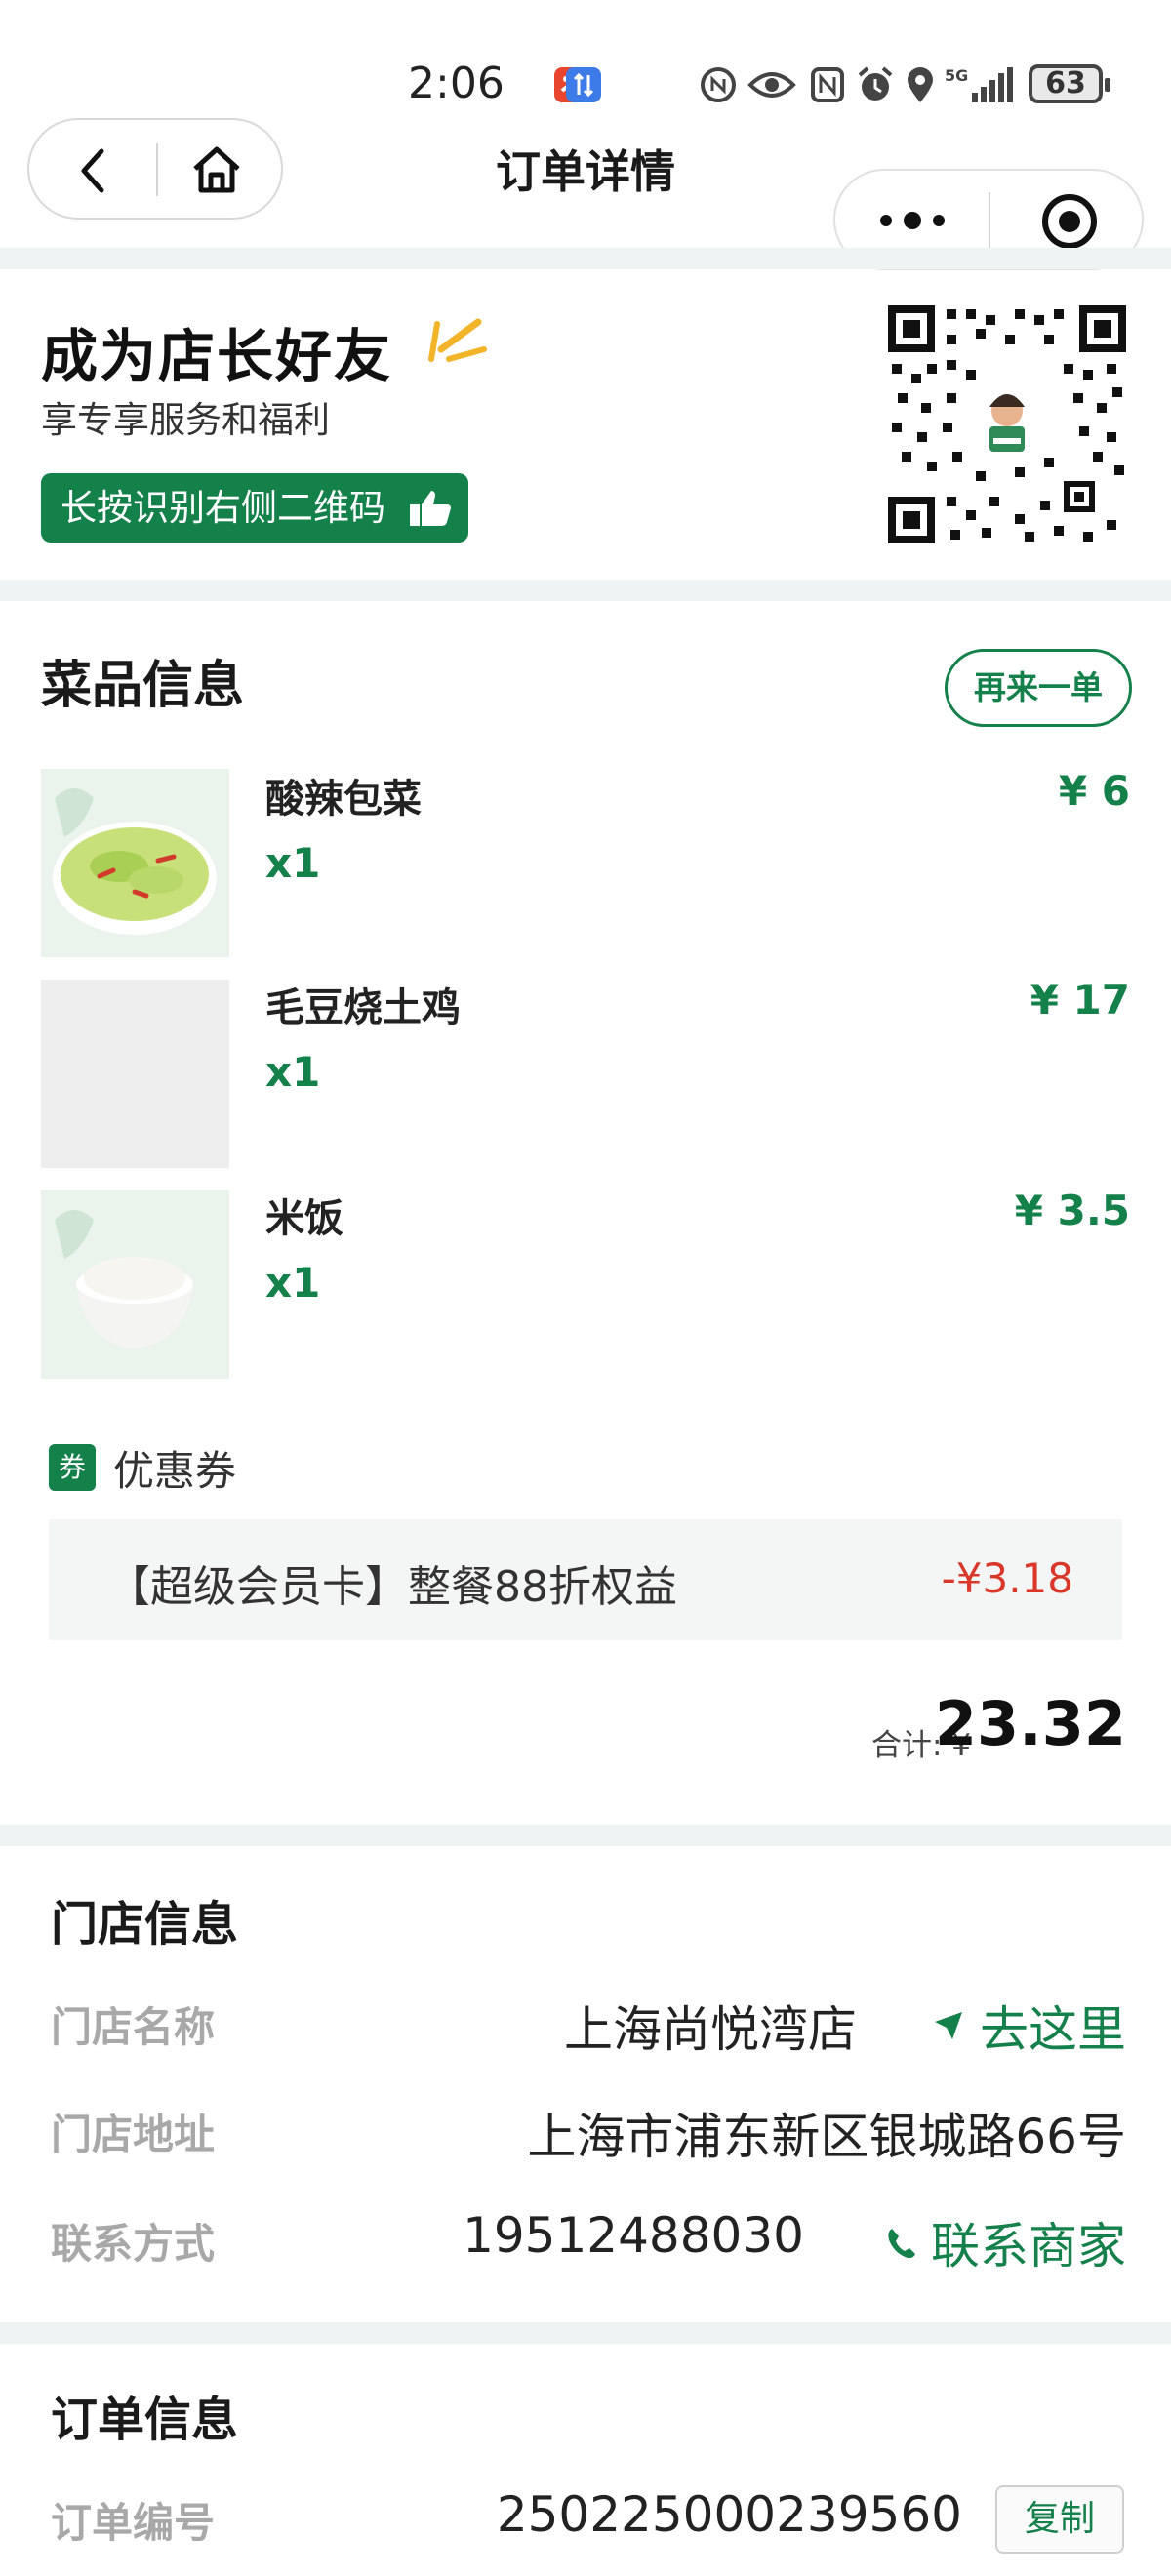  What do you see at coordinates (729, 2514) in the screenshot?
I see `order-number-value: 250225000239560` at bounding box center [729, 2514].